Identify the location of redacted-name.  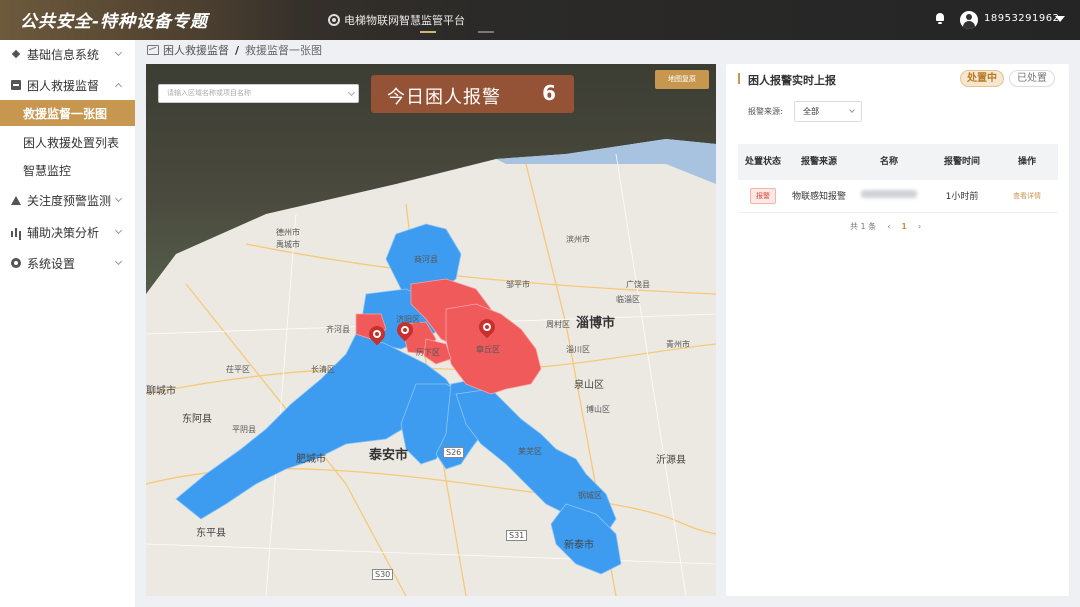
(889, 194).